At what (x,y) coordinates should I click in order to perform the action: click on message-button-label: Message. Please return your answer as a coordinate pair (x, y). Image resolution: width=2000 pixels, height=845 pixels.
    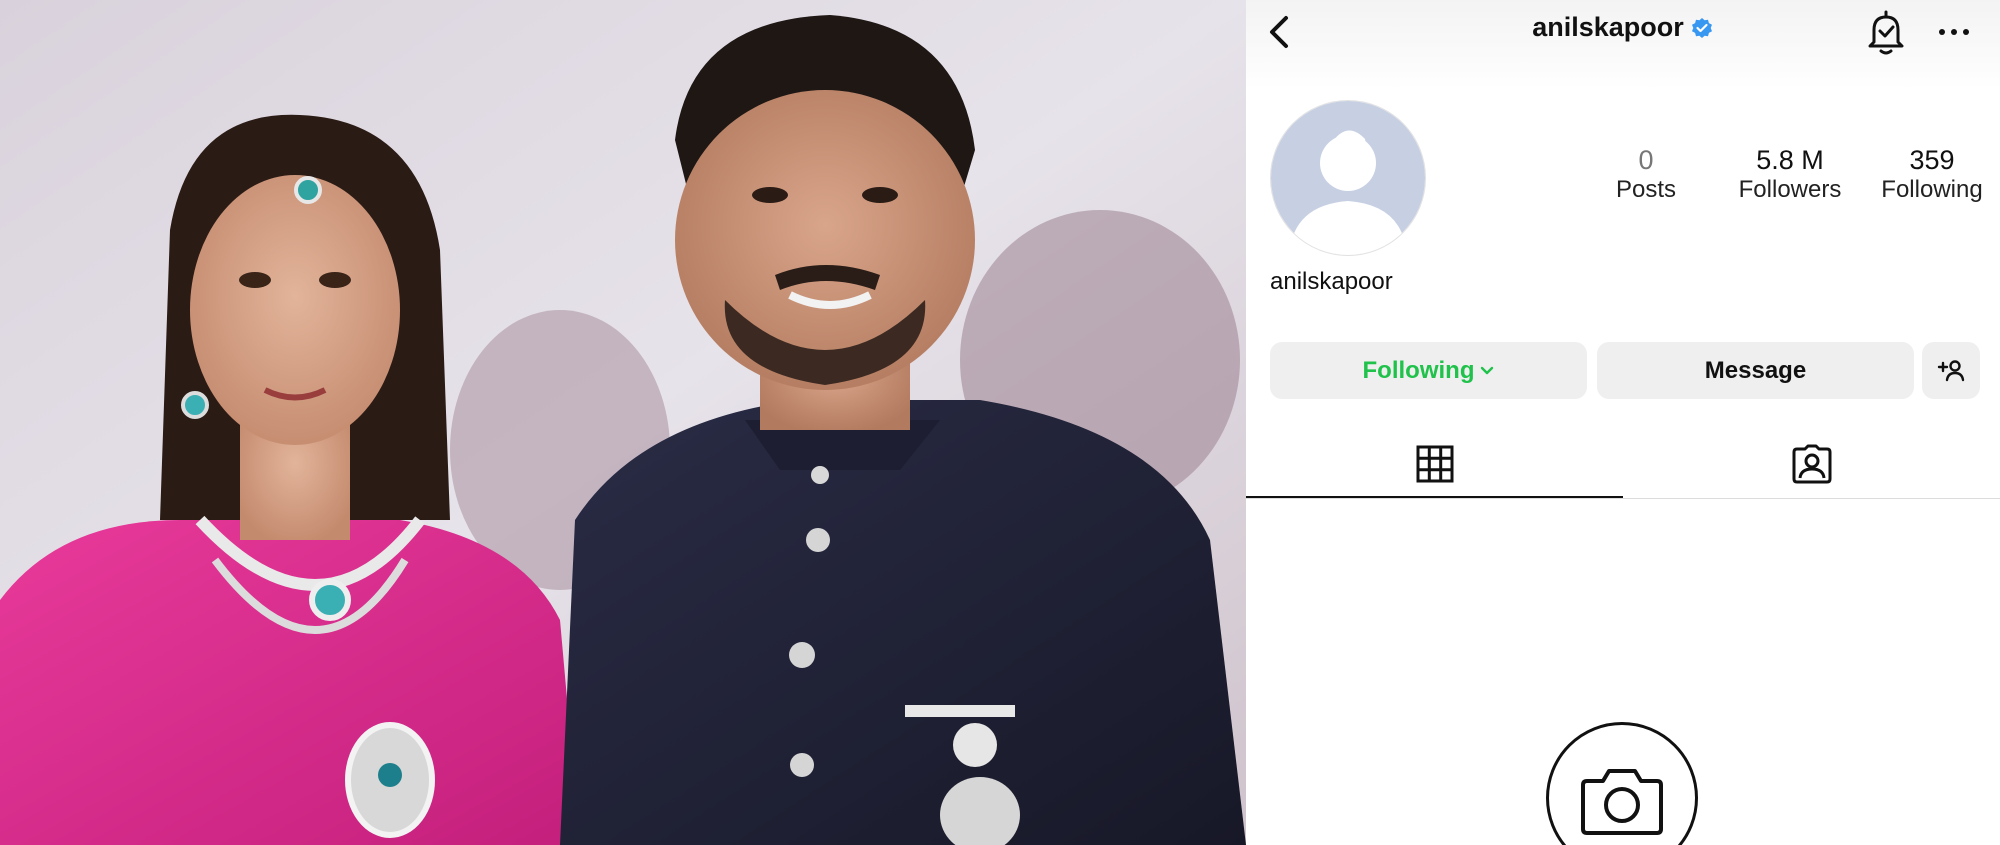
    Looking at the image, I should click on (1755, 370).